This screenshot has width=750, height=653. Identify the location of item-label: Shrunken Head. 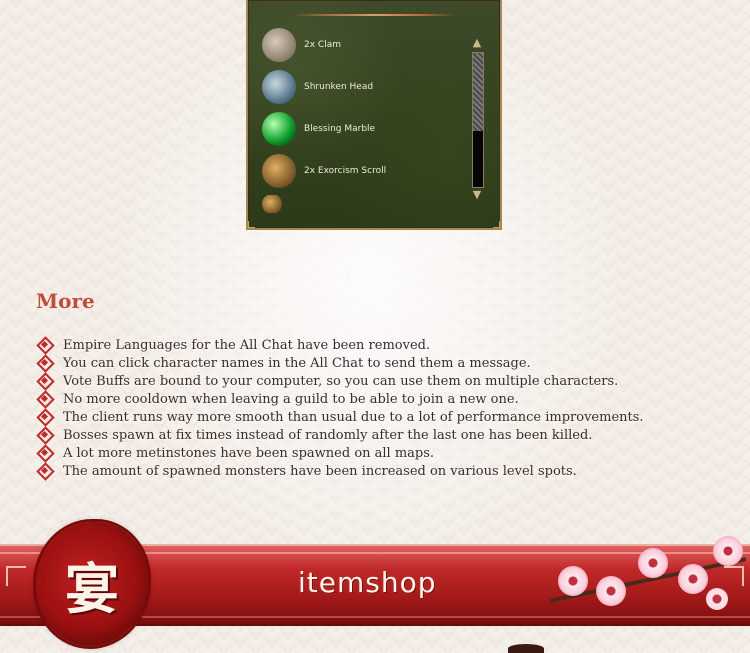
(339, 87).